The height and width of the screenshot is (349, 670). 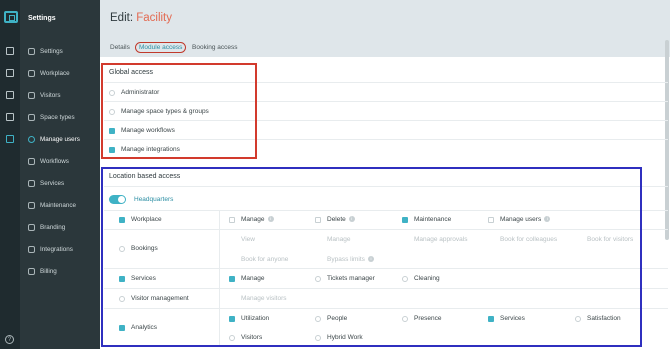 I want to click on sidebar-item-settings: Settings, so click(x=45, y=51).